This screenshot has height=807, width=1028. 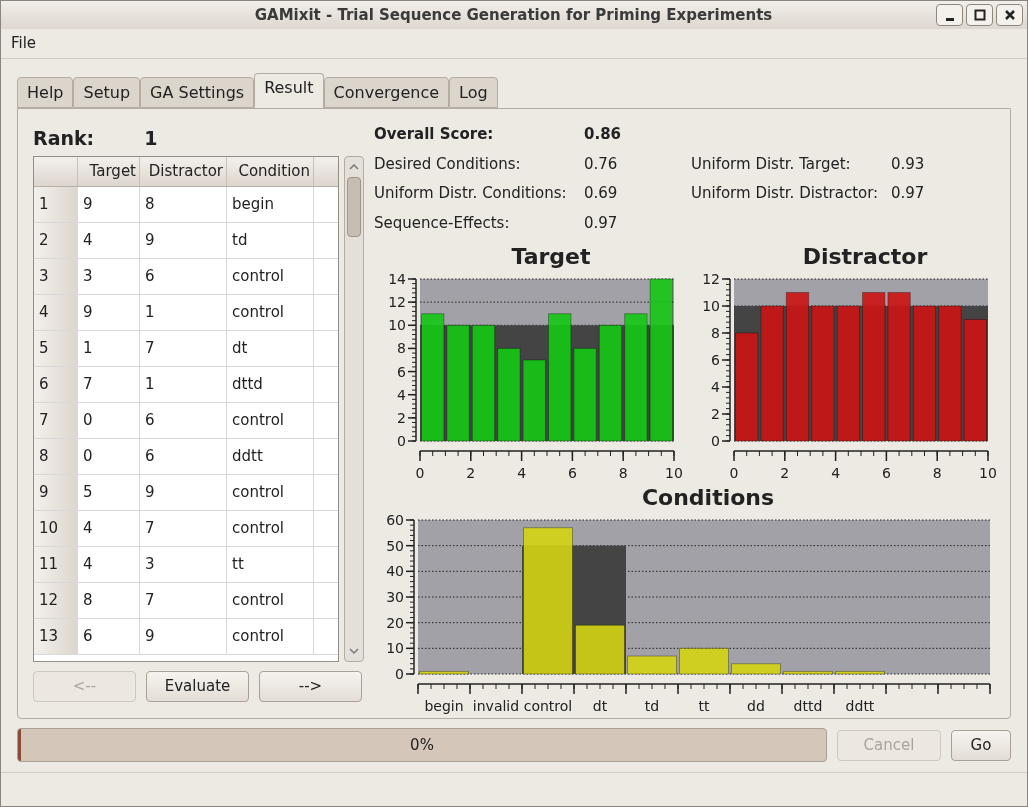 What do you see at coordinates (707, 498) in the screenshot?
I see `chart-title: Conditions` at bounding box center [707, 498].